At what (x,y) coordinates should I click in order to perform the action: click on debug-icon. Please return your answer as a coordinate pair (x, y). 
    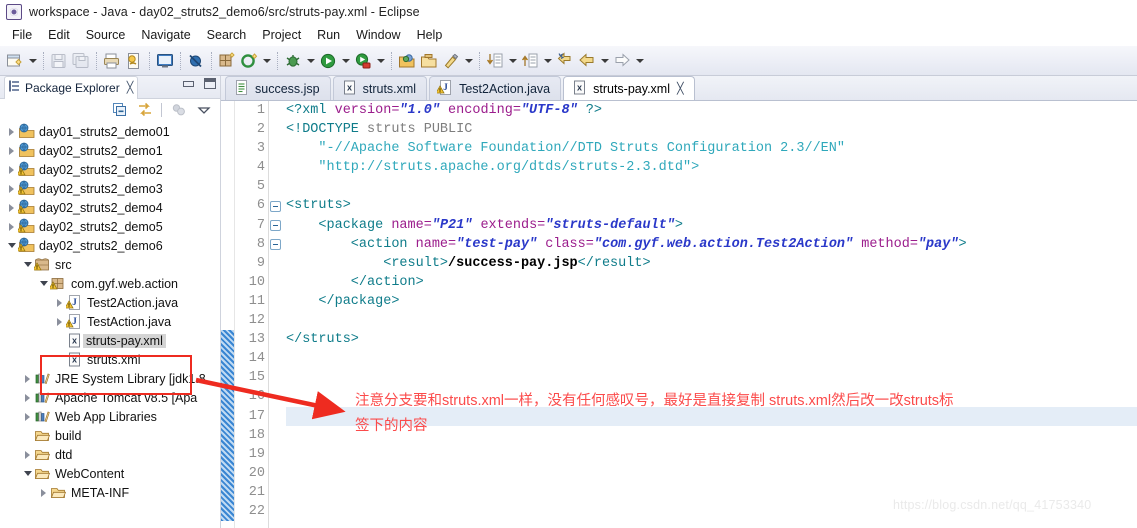
    Looking at the image, I should click on (293, 61).